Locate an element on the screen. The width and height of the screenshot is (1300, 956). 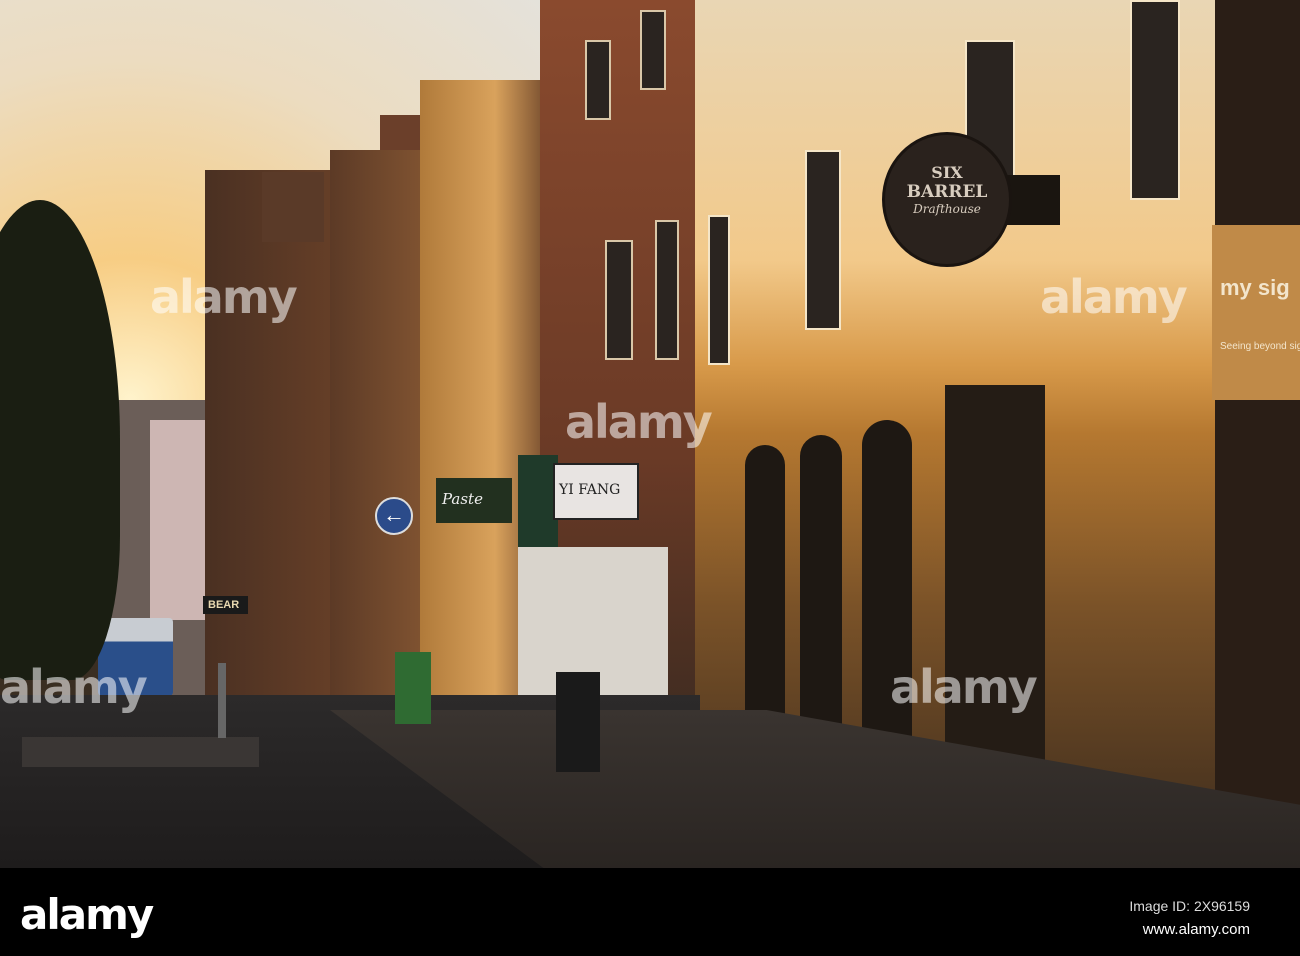
my-sight-sign: my sig Seeing beyond sight is located at coordinates (1256, 312).